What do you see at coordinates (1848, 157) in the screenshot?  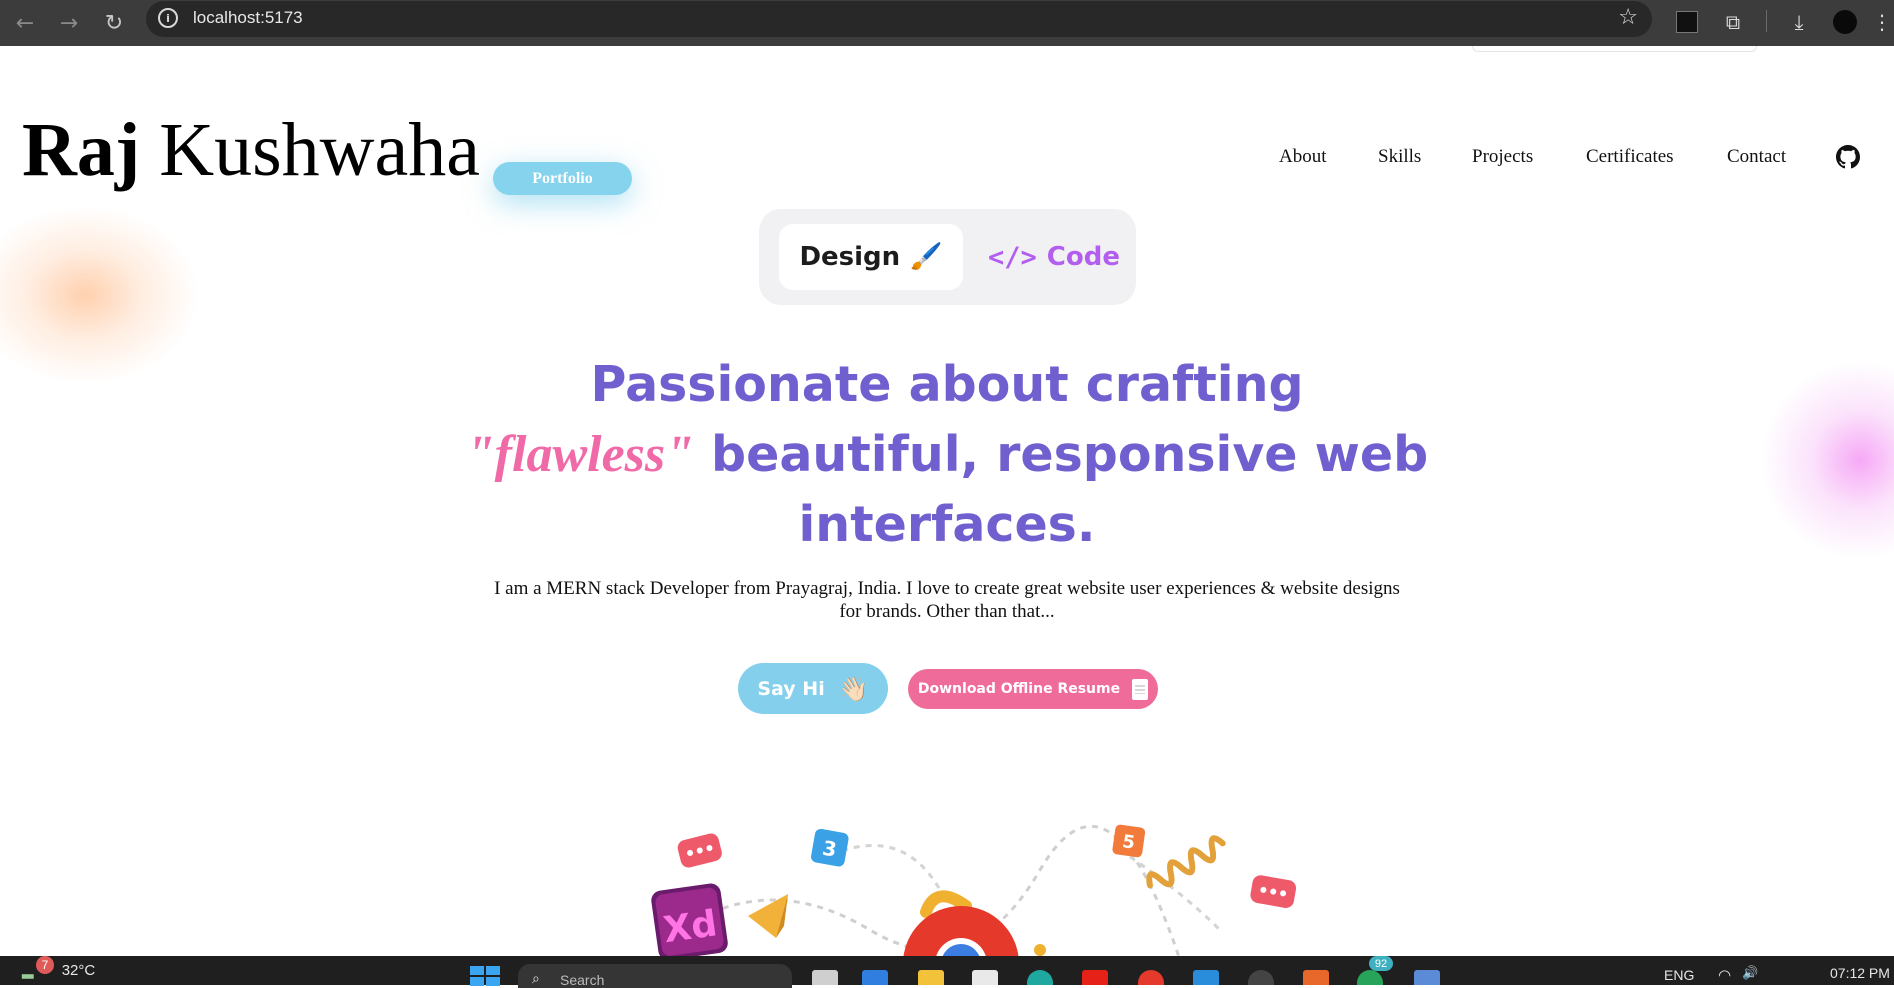 I see `github-icon` at bounding box center [1848, 157].